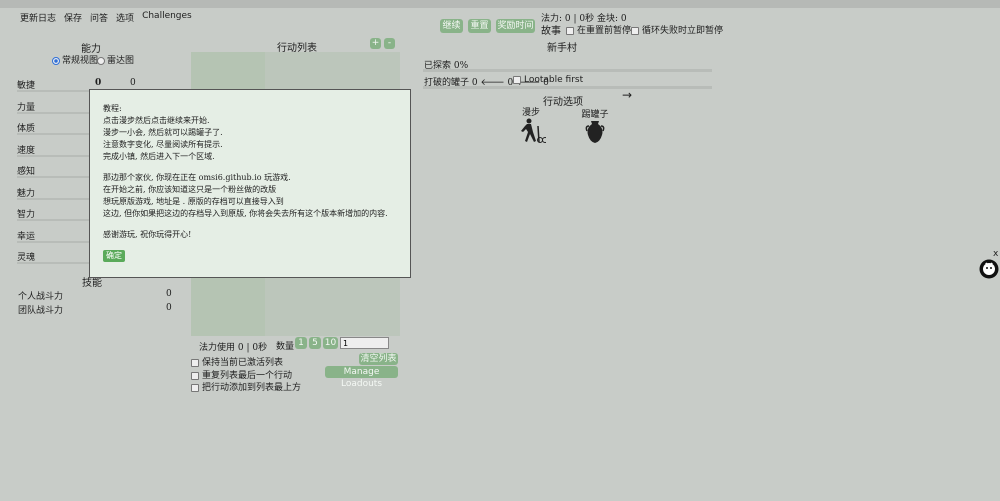 Image resolution: width=1000 pixels, height=501 pixels. Describe the element at coordinates (554, 80) in the screenshot. I see `lootable-first-label: Lootable first` at that location.